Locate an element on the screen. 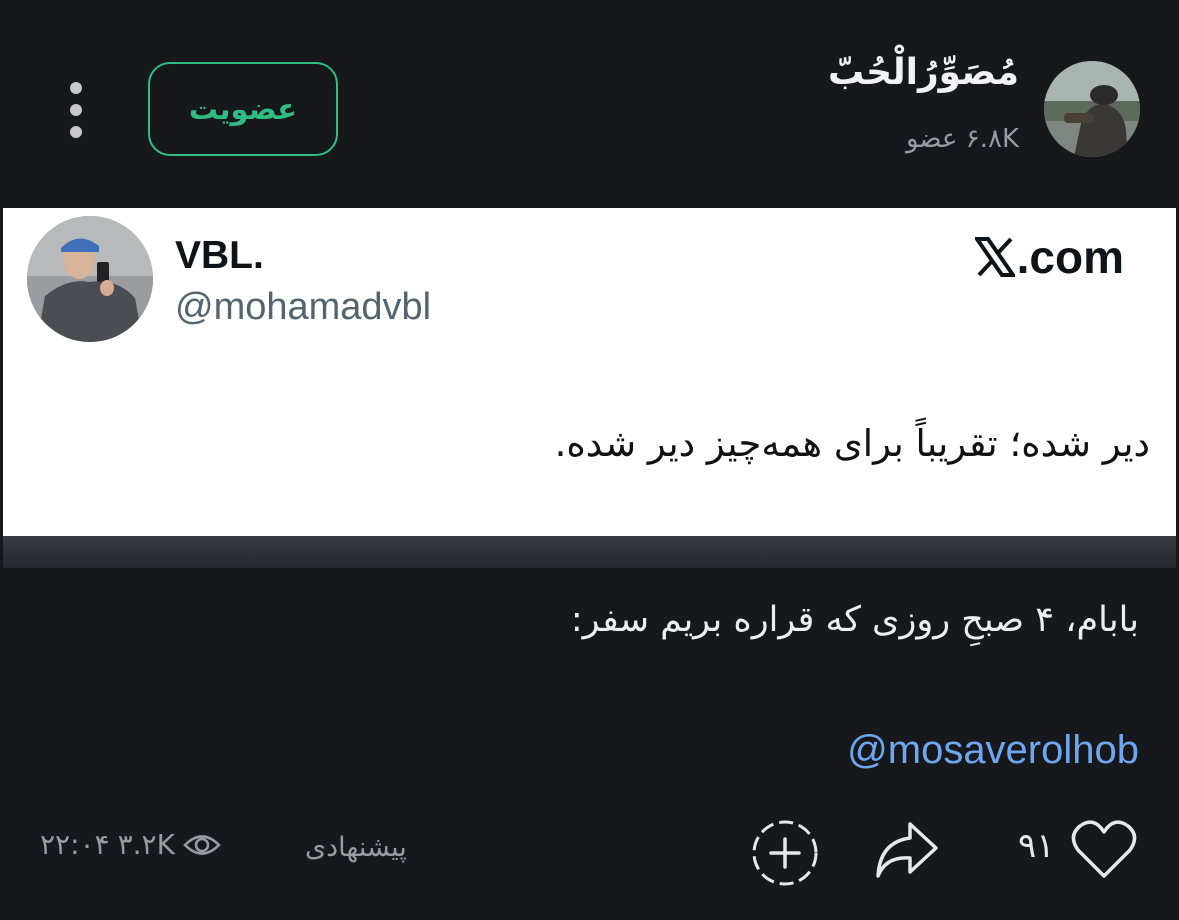  like-count: ۹۱ is located at coordinates (1036, 846).